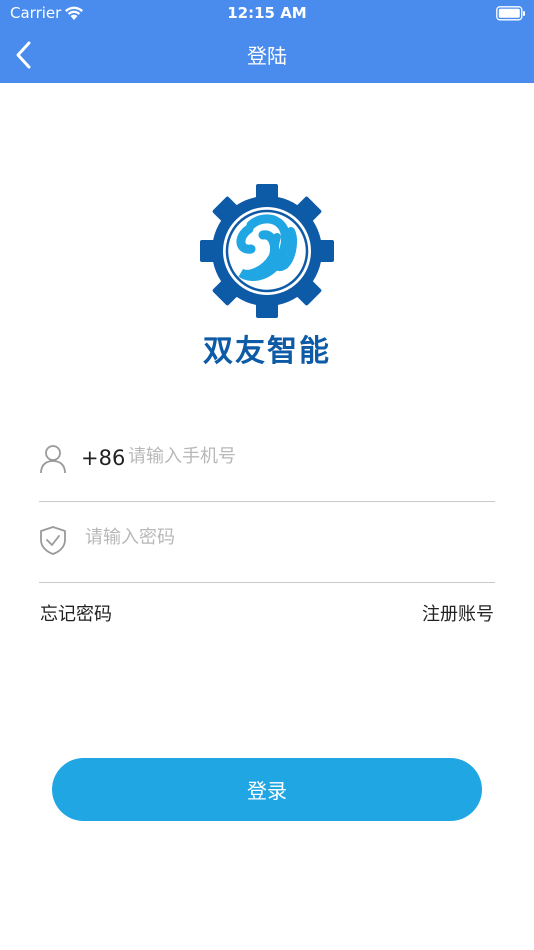  I want to click on login-button: 登录, so click(267, 789).